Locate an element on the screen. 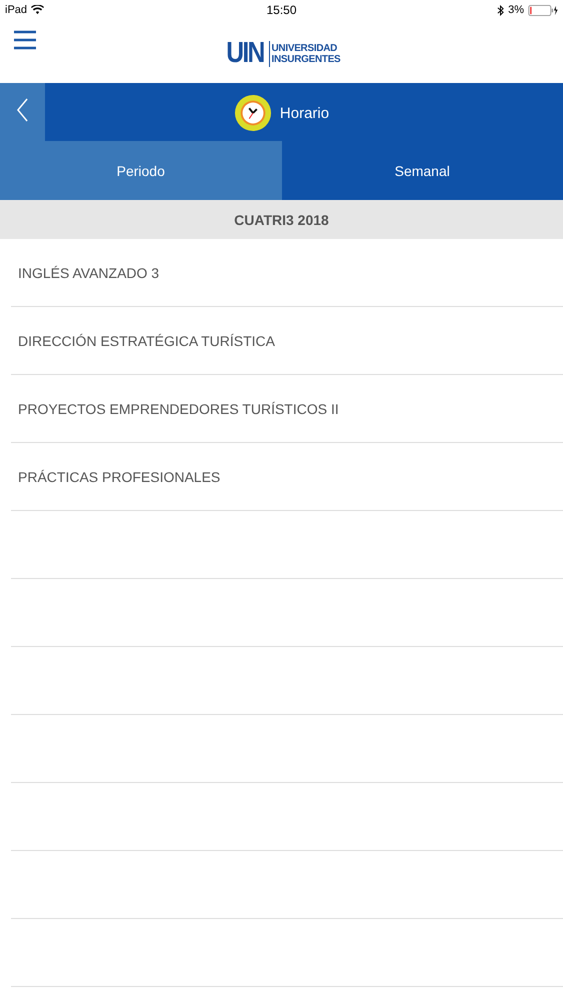  back-icon is located at coordinates (22, 110).